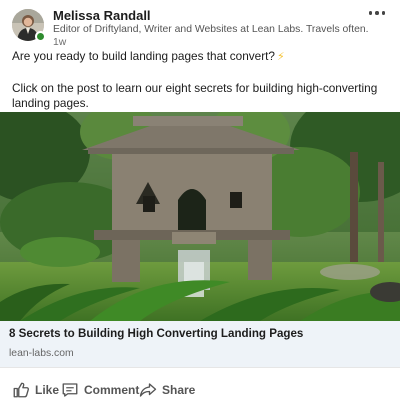 This screenshot has height=409, width=400. What do you see at coordinates (47, 390) in the screenshot?
I see `like-label: Like` at bounding box center [47, 390].